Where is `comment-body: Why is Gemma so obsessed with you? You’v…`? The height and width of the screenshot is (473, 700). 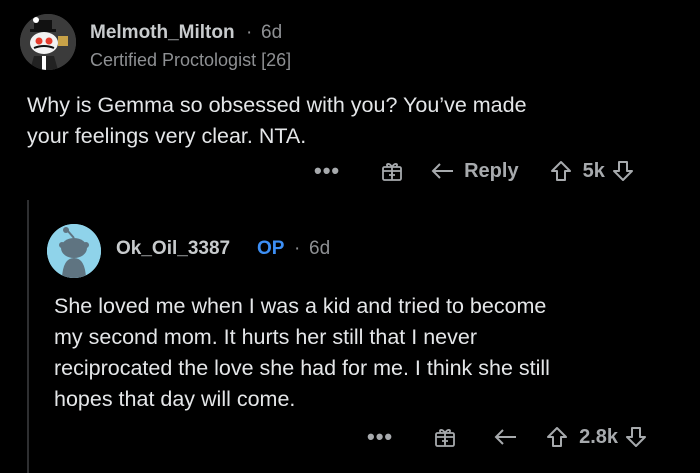
comment-body: Why is Gemma so obsessed with you? You’v… is located at coordinates (277, 121).